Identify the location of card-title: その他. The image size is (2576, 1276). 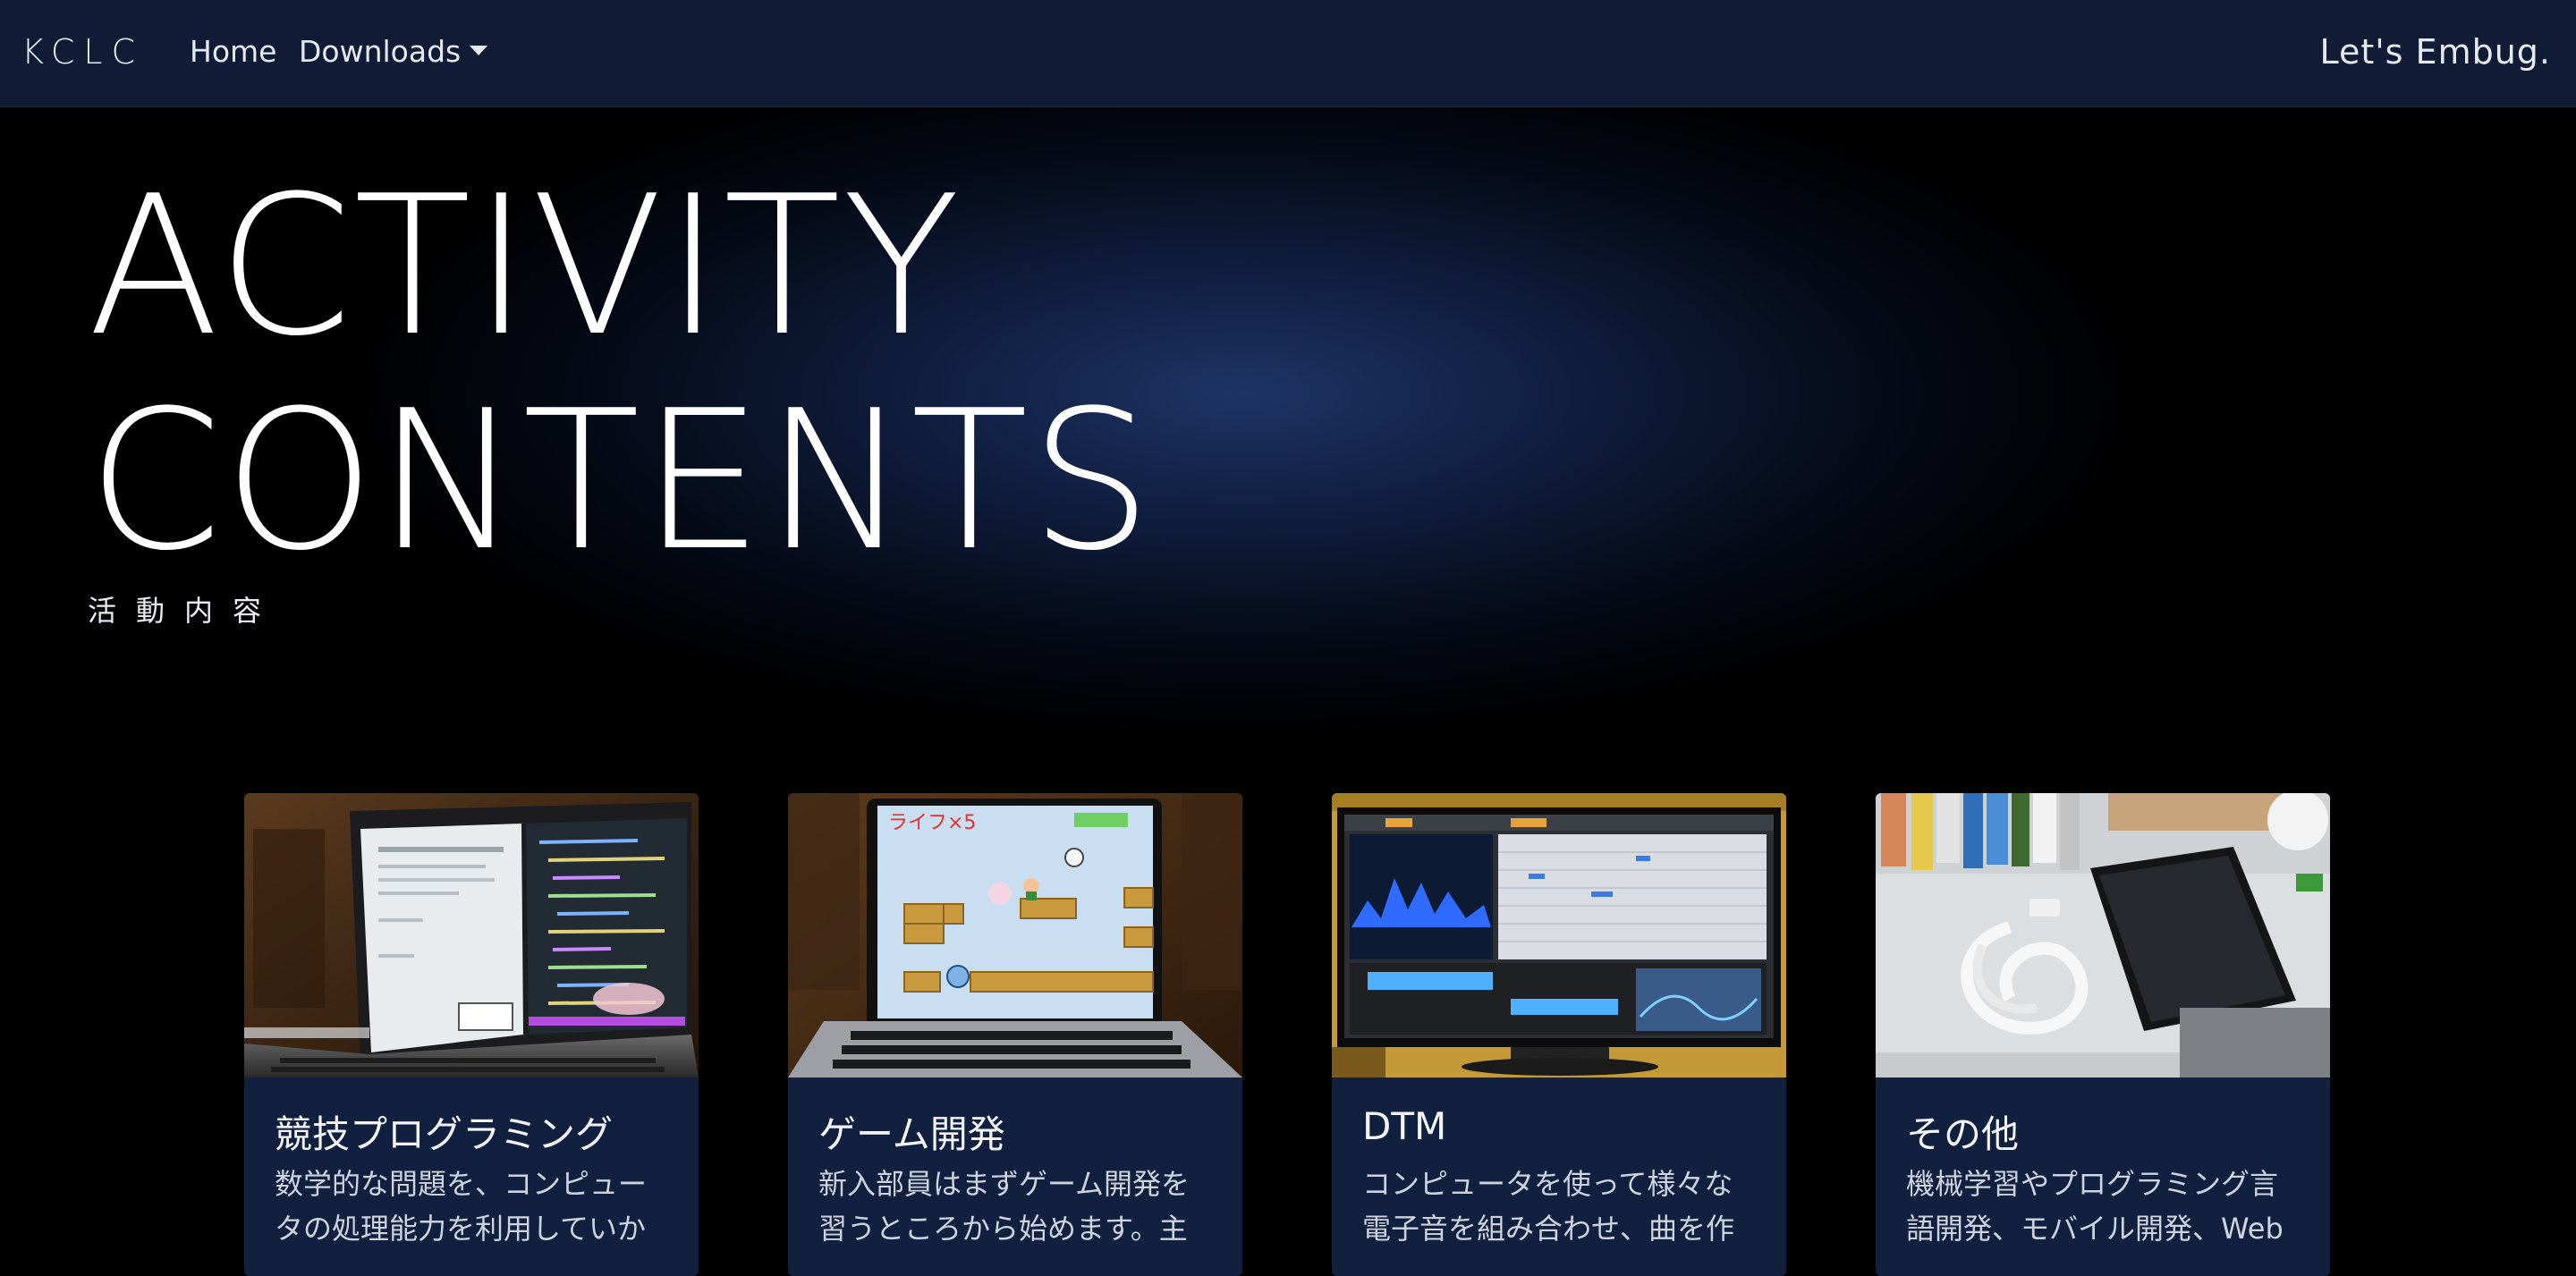
(1963, 1134).